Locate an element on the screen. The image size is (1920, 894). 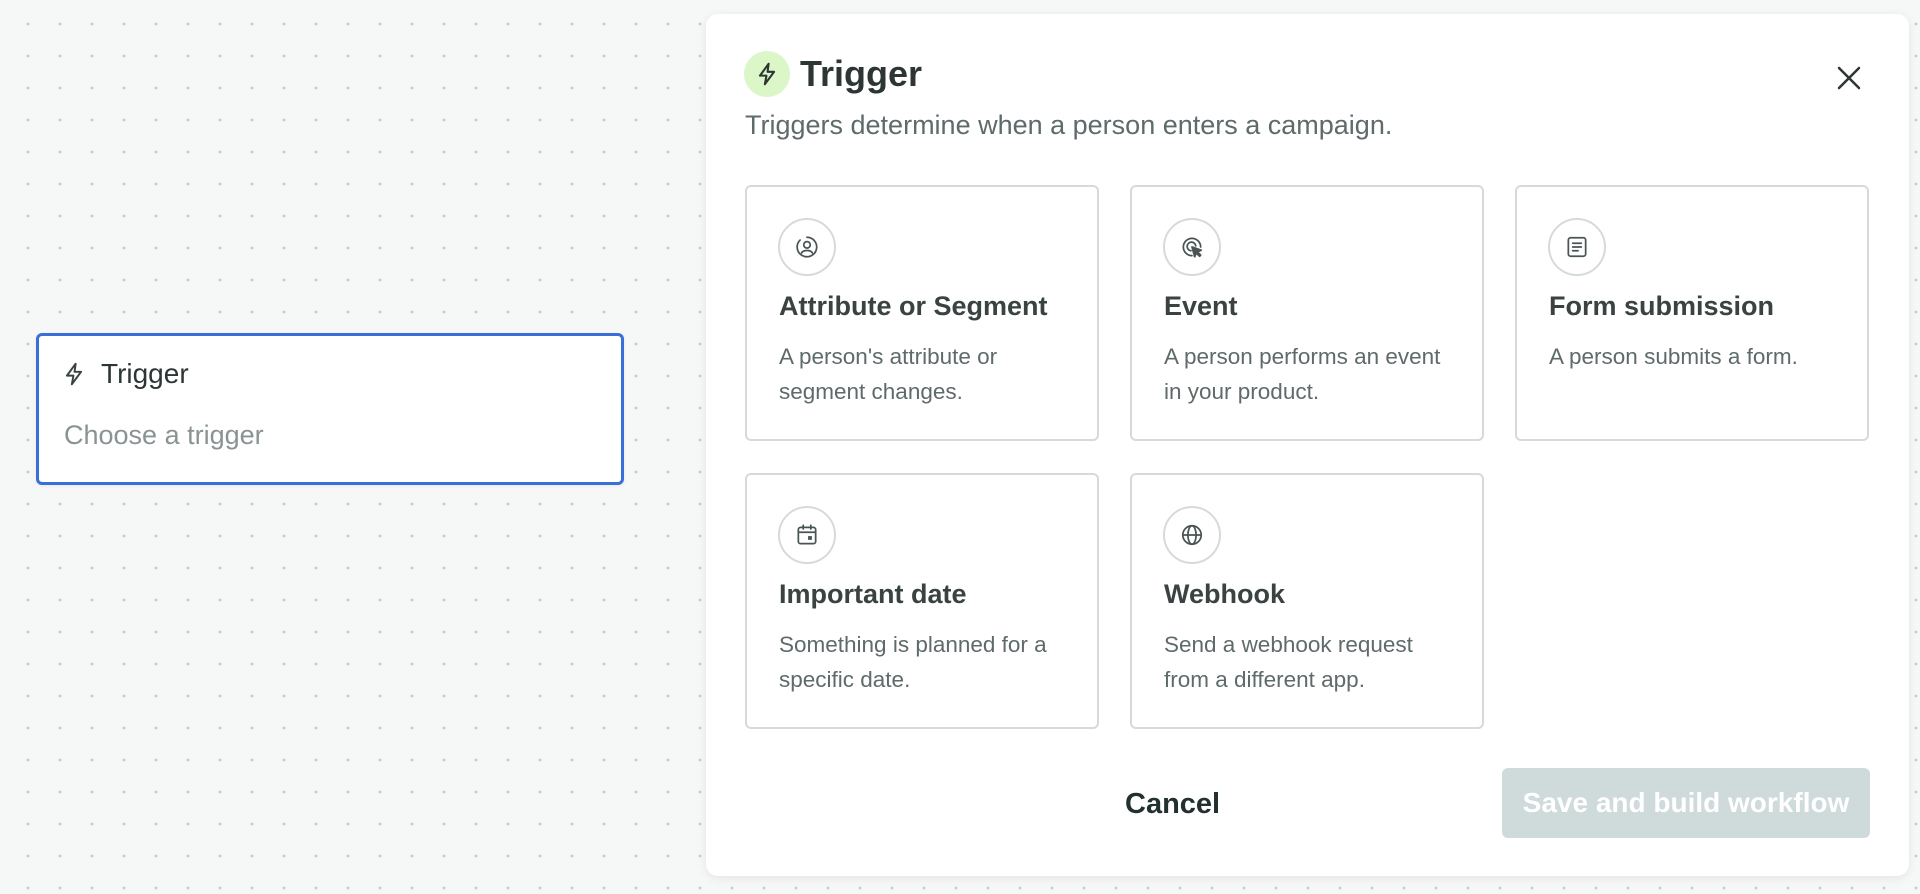
cursor-click-icon is located at coordinates (1192, 247).